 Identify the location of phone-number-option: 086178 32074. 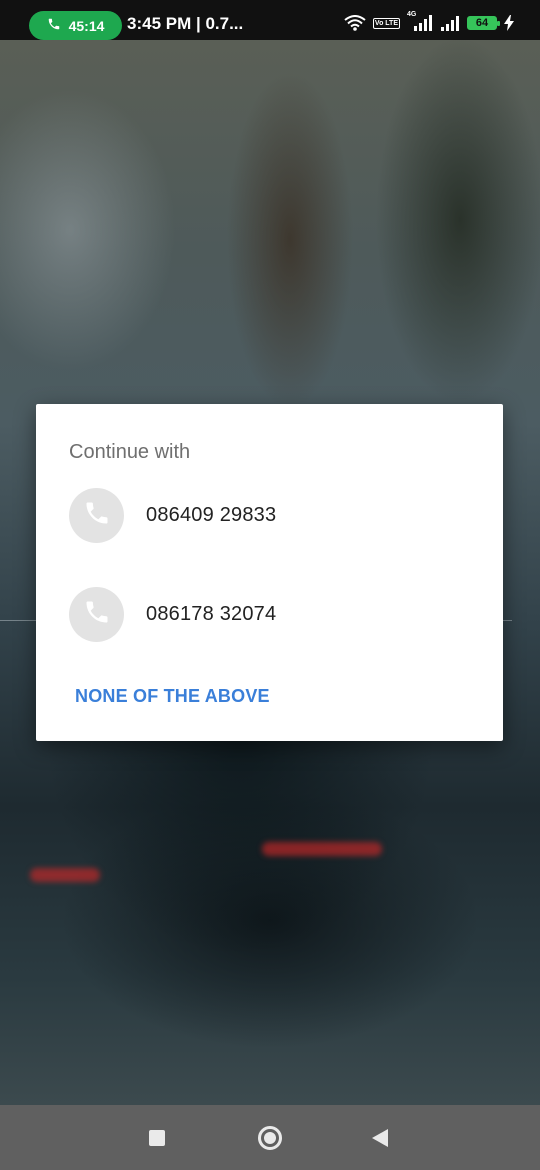
(269, 614).